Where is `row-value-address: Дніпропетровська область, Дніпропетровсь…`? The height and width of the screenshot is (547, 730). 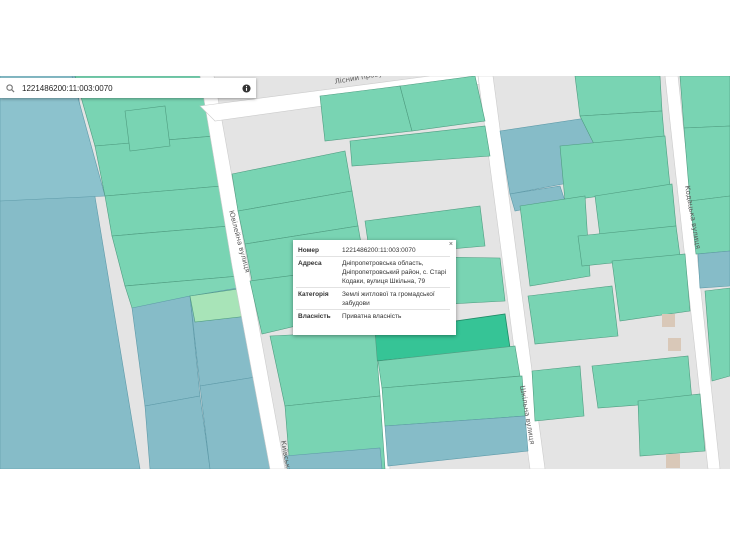
row-value-address: Дніпропетровська область, Дніпропетровсь… is located at coordinates (394, 272).